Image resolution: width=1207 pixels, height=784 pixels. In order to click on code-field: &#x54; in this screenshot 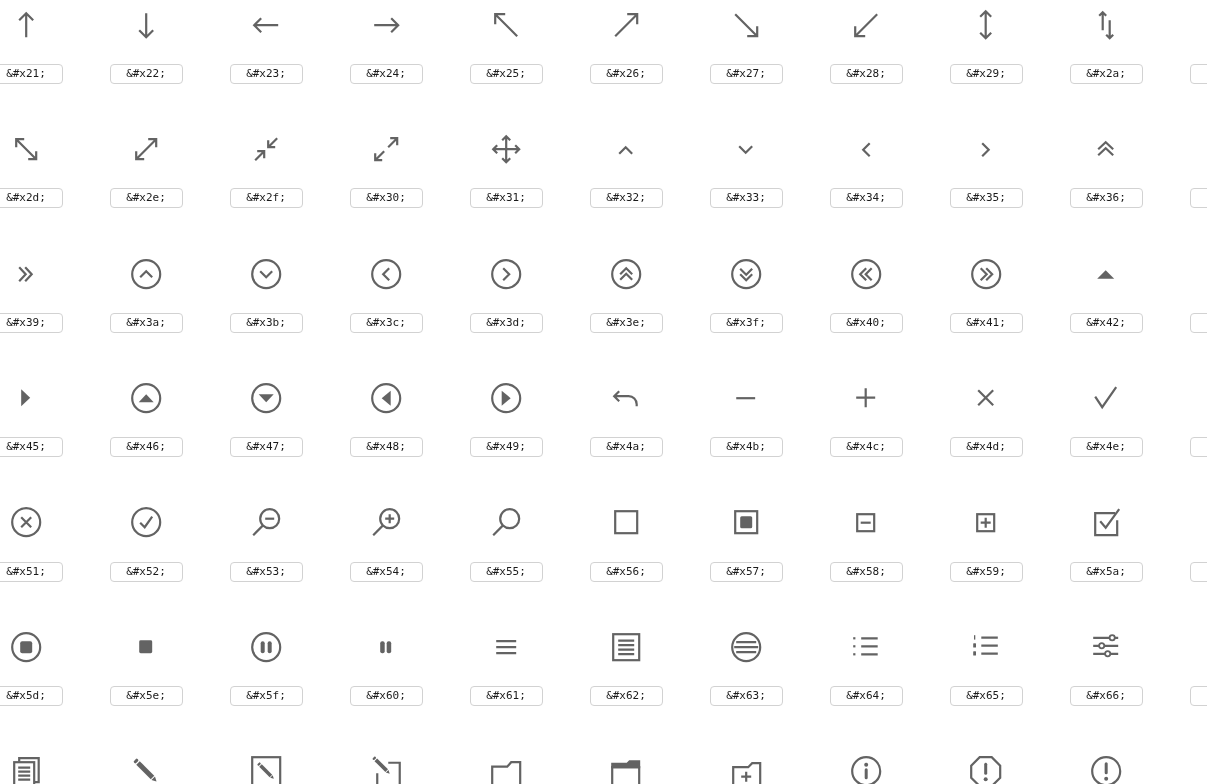, I will do `click(386, 571)`.